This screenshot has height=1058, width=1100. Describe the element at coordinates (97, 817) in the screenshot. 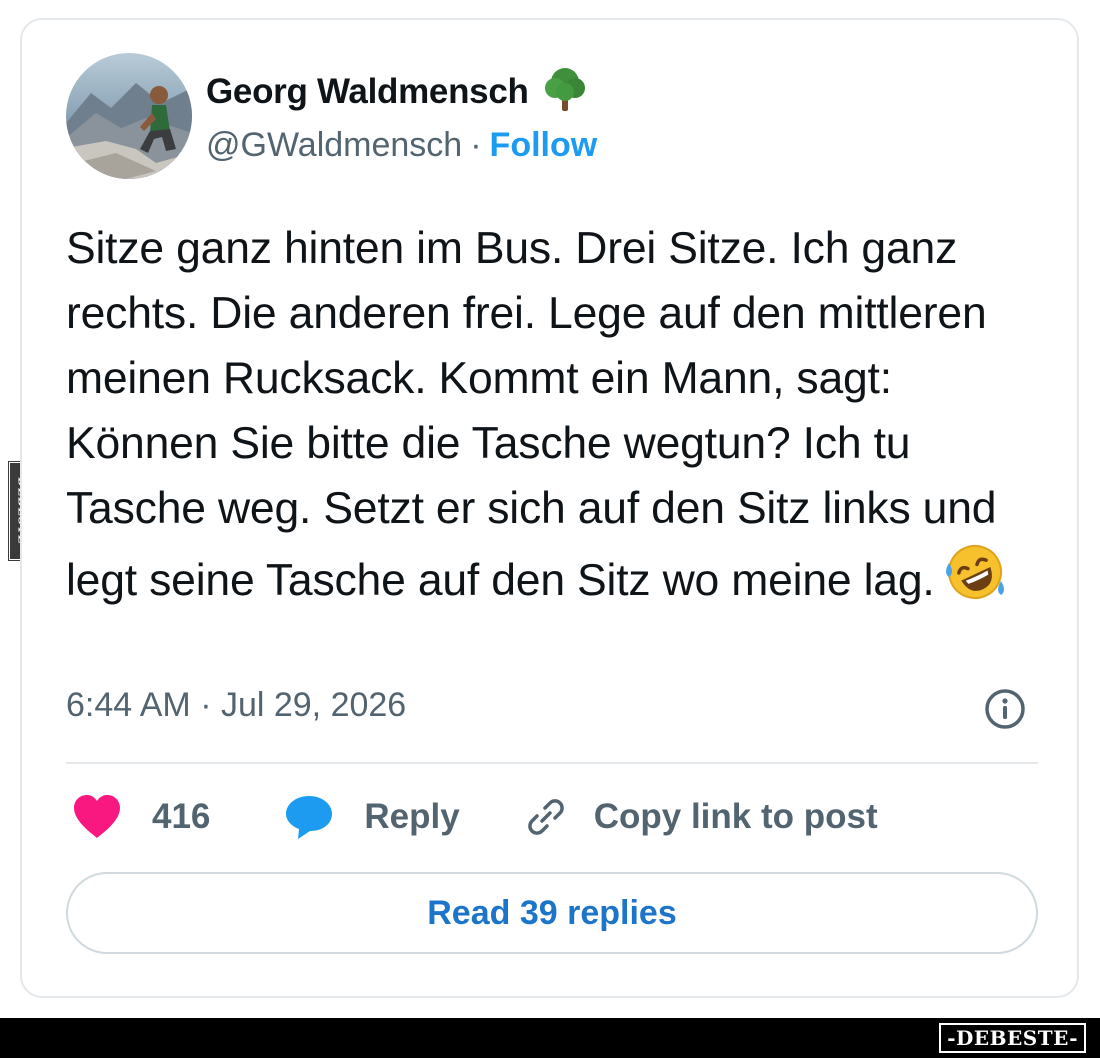

I see `heart-icon` at that location.